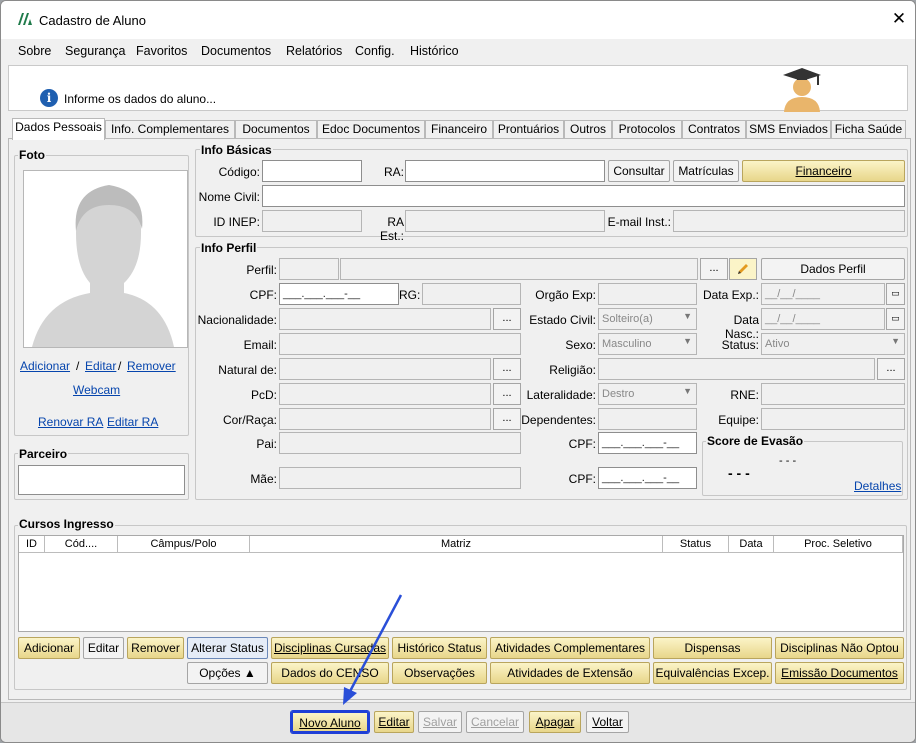  Describe the element at coordinates (440, 722) in the screenshot. I see `footer-salvar-button: Salvar` at that location.